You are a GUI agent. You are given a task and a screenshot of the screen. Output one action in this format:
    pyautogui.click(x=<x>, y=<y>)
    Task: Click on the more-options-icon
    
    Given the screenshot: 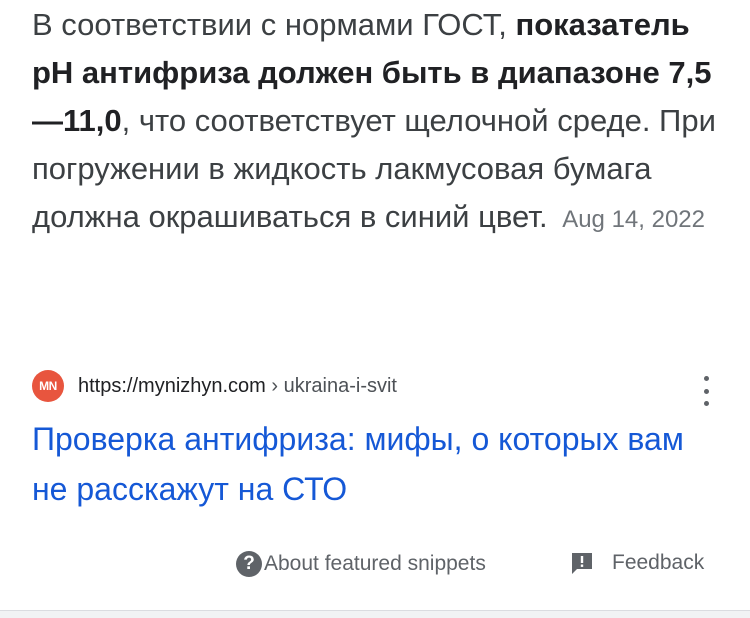 What is the action you would take?
    pyautogui.click(x=706, y=391)
    